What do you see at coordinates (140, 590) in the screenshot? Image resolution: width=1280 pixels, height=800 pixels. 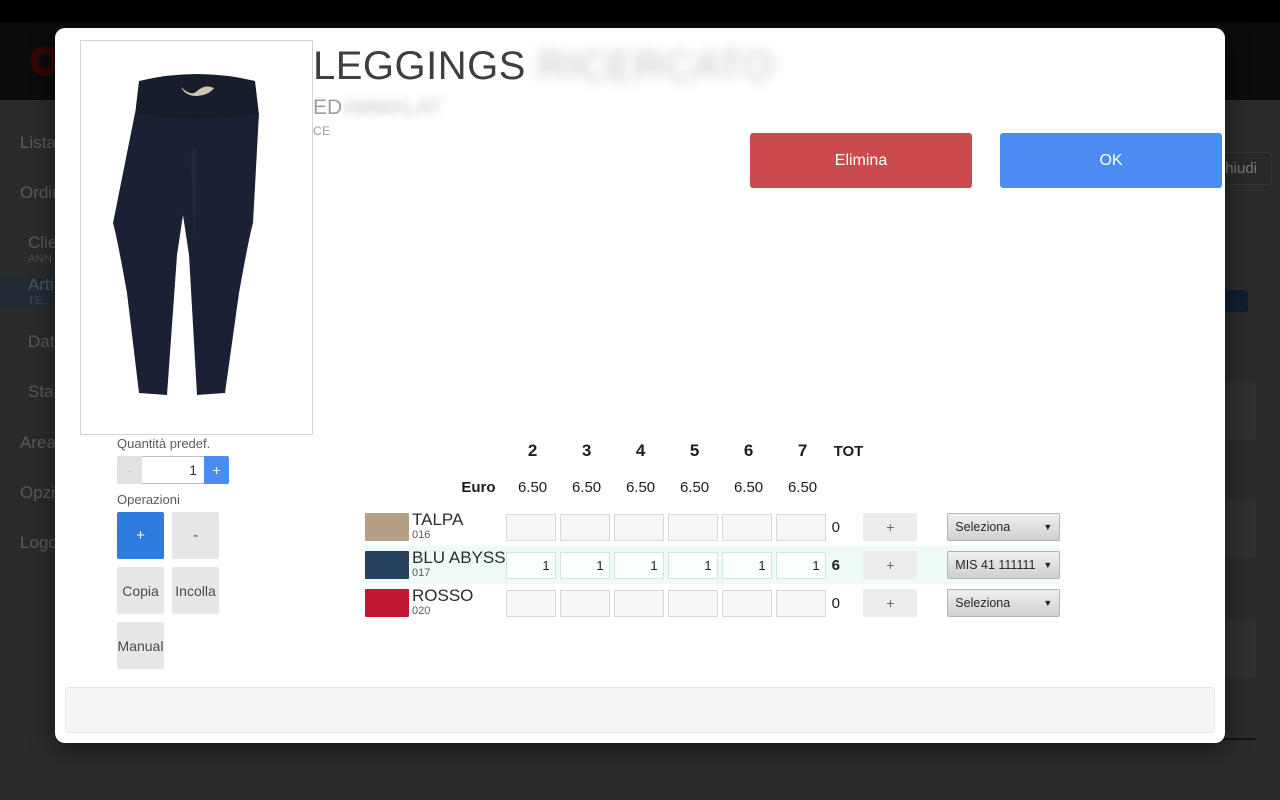 I see `copy-button: Copia` at bounding box center [140, 590].